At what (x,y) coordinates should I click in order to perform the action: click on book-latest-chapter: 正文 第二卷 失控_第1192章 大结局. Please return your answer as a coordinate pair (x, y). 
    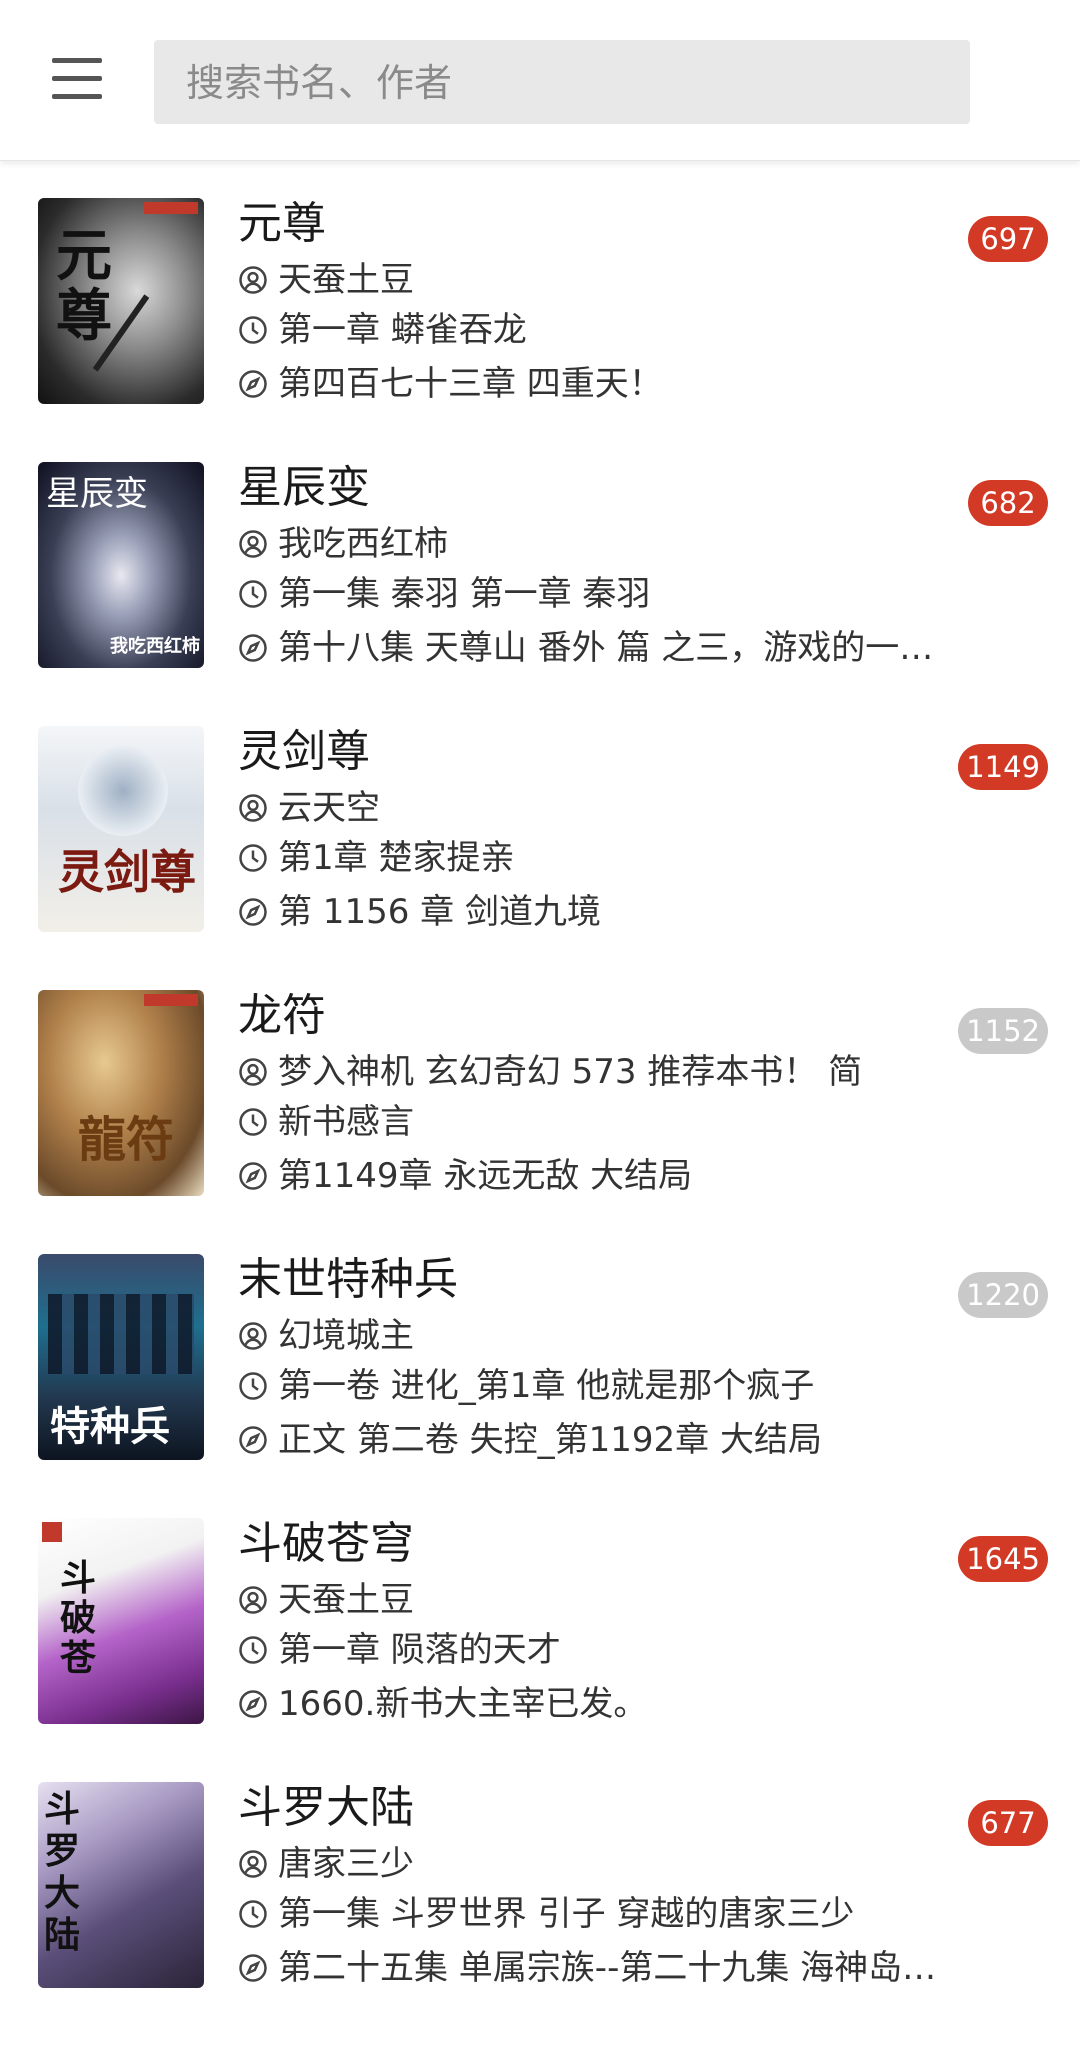
    Looking at the image, I should click on (550, 1440).